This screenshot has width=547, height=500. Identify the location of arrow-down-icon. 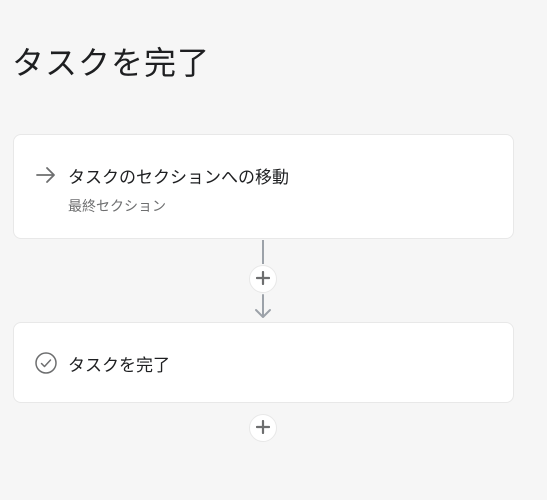
(263, 307).